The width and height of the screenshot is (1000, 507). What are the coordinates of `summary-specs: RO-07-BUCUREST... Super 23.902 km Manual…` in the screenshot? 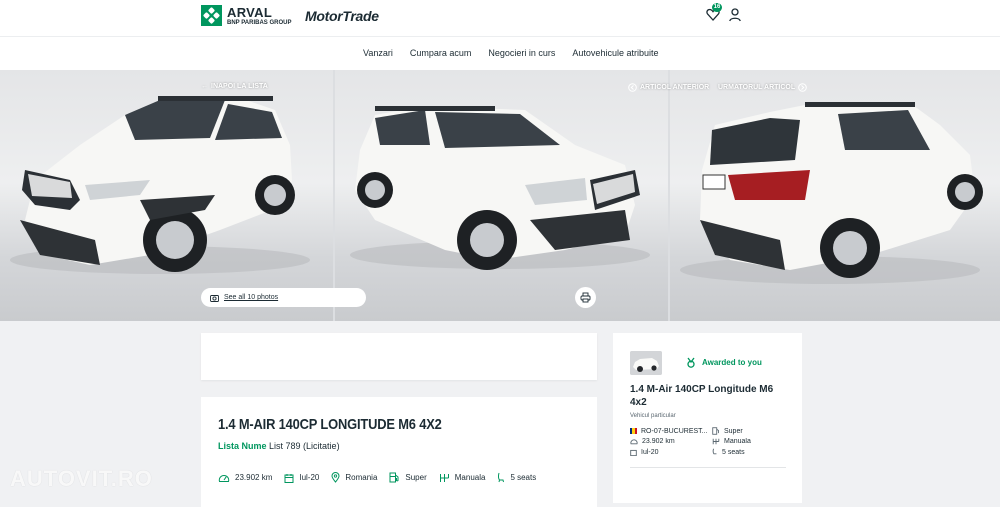 It's located at (710, 441).